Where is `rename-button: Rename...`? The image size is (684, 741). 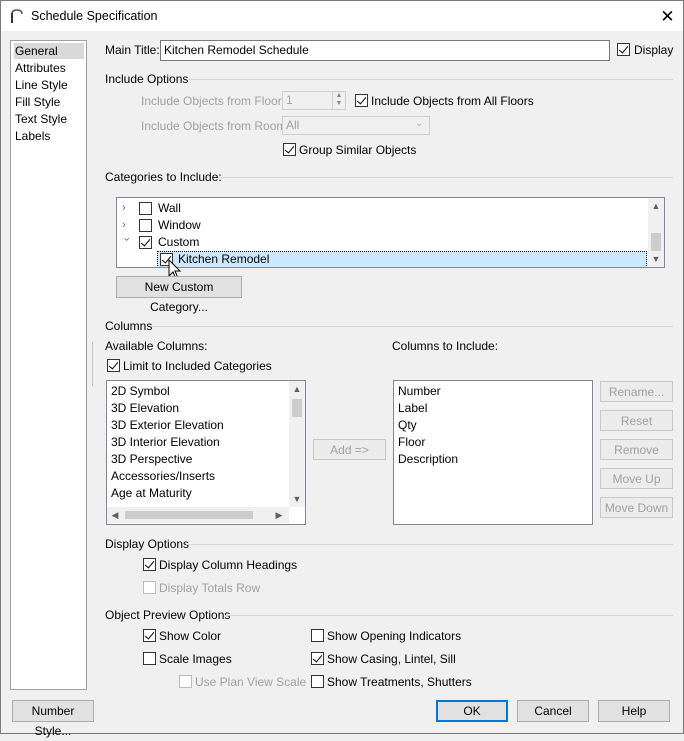
rename-button: Rename... is located at coordinates (636, 391).